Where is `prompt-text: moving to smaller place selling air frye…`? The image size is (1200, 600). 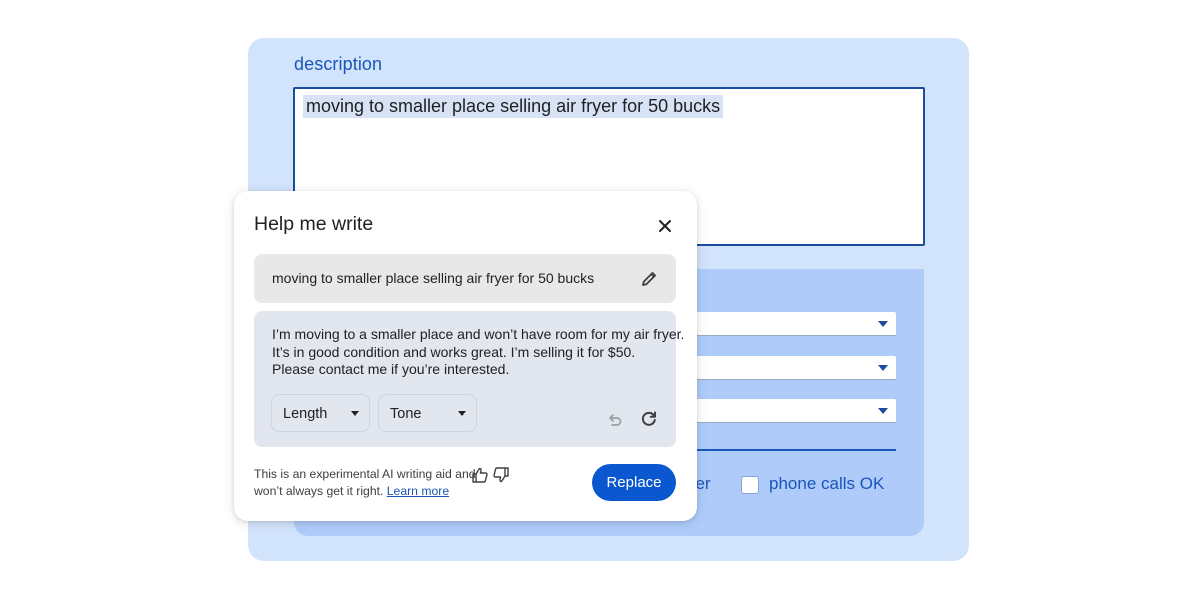
prompt-text: moving to smaller place selling air frye… is located at coordinates (433, 278).